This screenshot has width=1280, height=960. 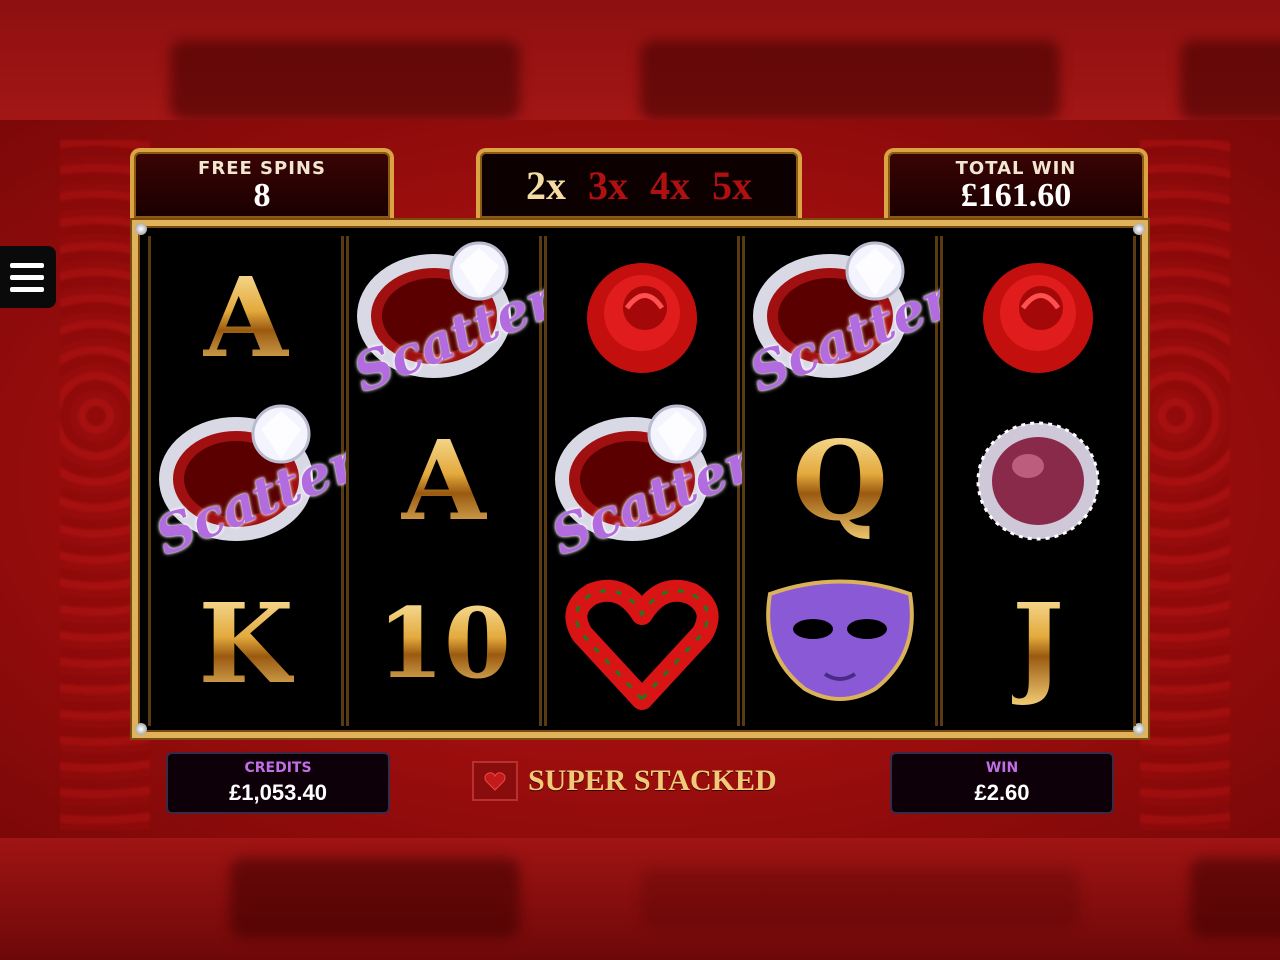 I want to click on reel-5: J, so click(x=1038, y=481).